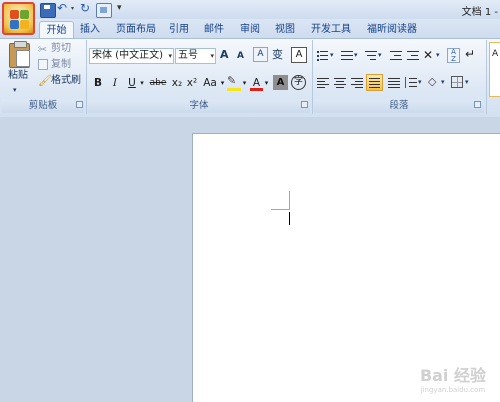  Describe the element at coordinates (132, 83) in the screenshot. I see `underline-button: U` at that location.